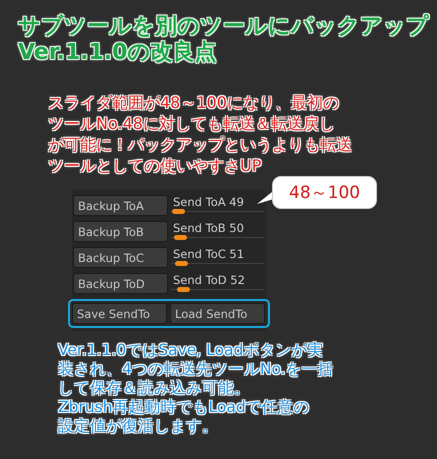 This screenshot has height=459, width=437. I want to click on annotation-line: が可能に！バックアップというよりも転送, so click(200, 144).